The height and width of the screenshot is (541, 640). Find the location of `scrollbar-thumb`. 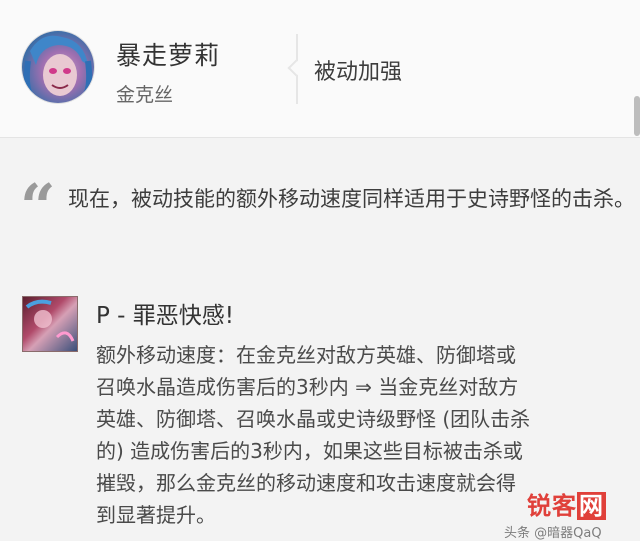

scrollbar-thumb is located at coordinates (637, 116).